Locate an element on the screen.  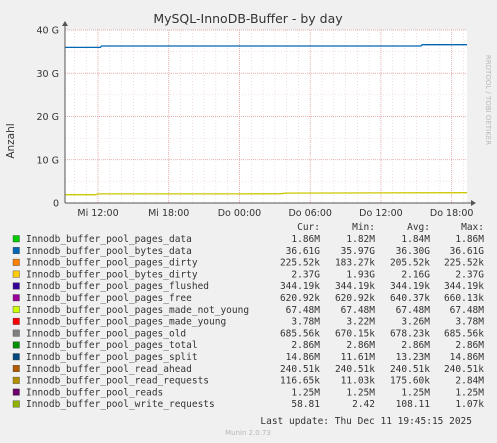
legend-series-name: Innodb_buffer_pool_reads is located at coordinates (94, 392).